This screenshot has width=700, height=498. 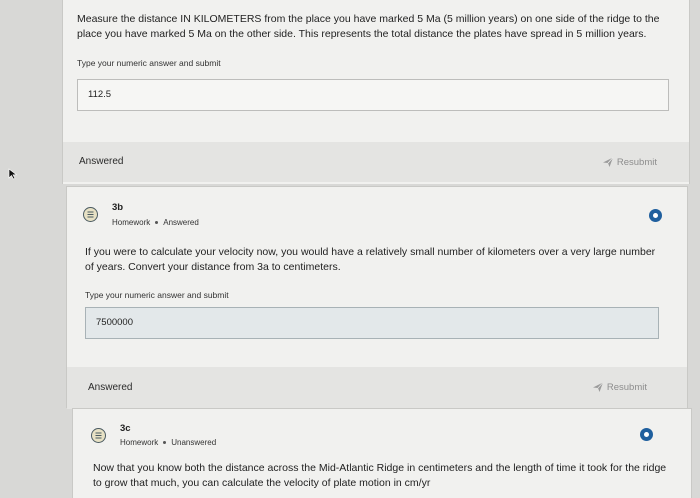 I want to click on mouse-cursor-icon, so click(x=13, y=174).